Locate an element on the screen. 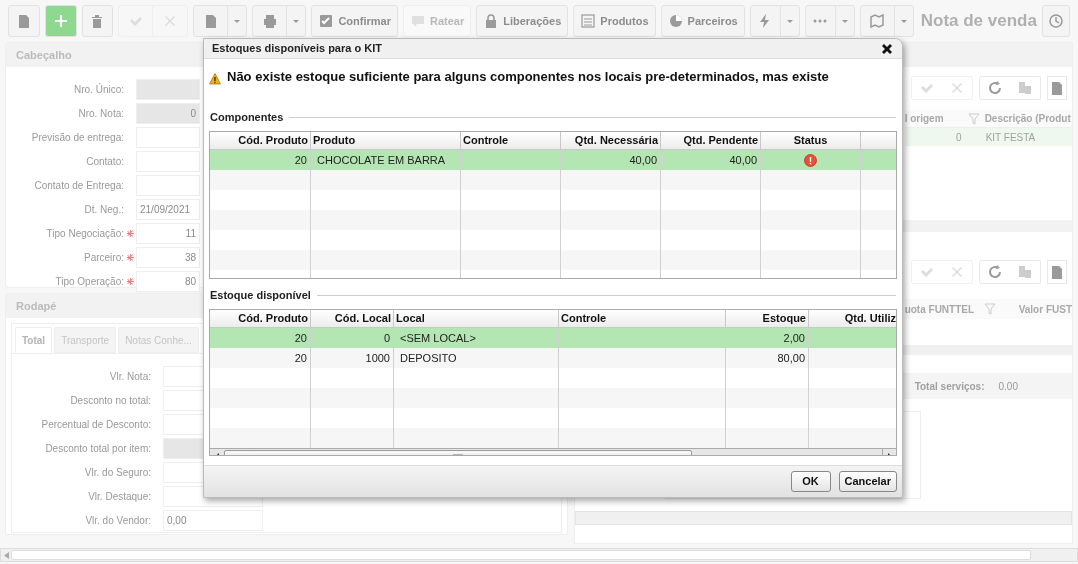  field-label: Vlr. Destaque: is located at coordinates (119, 496).